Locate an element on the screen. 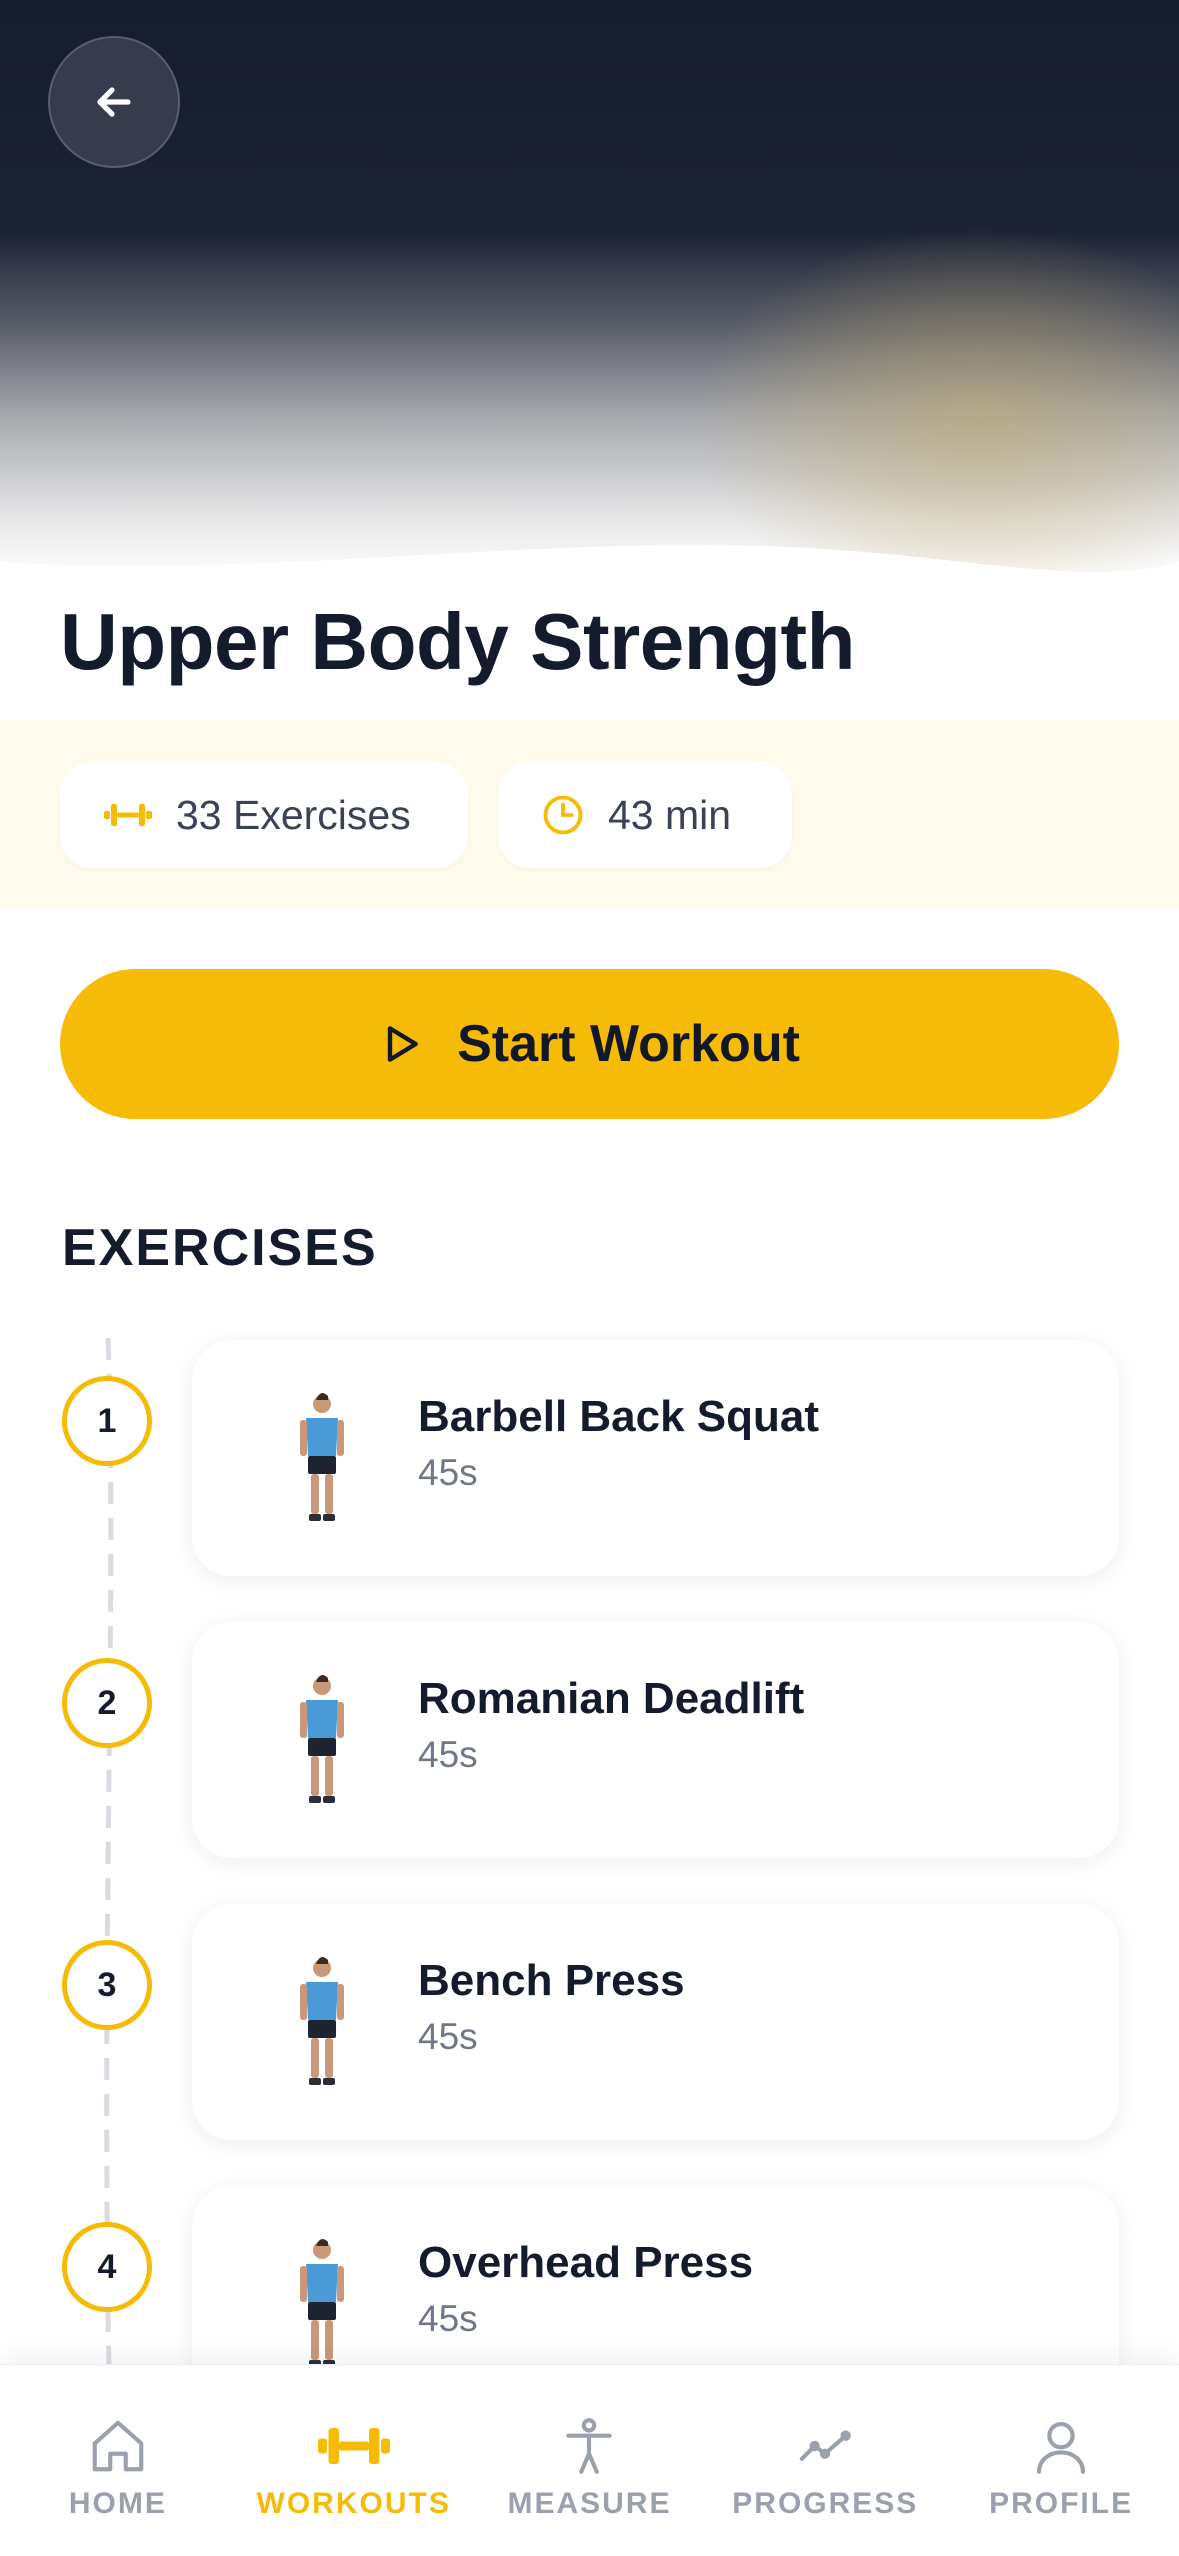  exercise-card: Bench Press 45s is located at coordinates (655, 2022).